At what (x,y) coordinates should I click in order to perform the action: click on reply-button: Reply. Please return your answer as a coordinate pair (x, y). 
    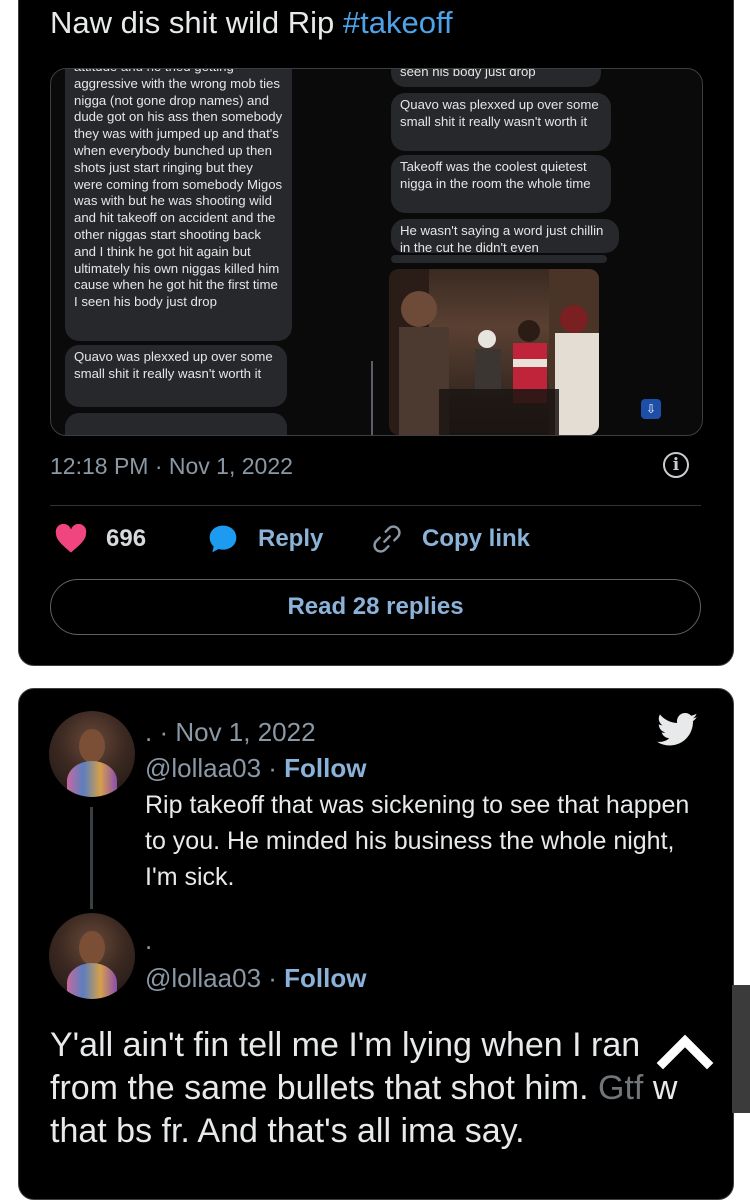
    Looking at the image, I should click on (264, 539).